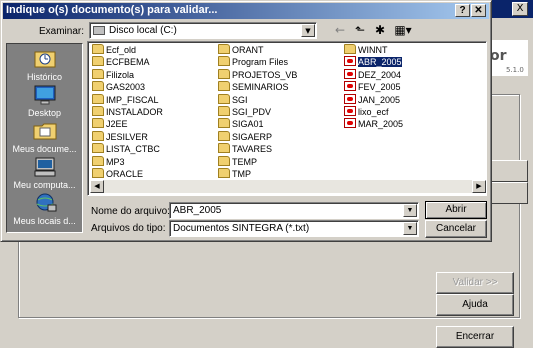 This screenshot has height=348, width=533. I want to click on file-list-item: lixo_ecf, so click(366, 112).